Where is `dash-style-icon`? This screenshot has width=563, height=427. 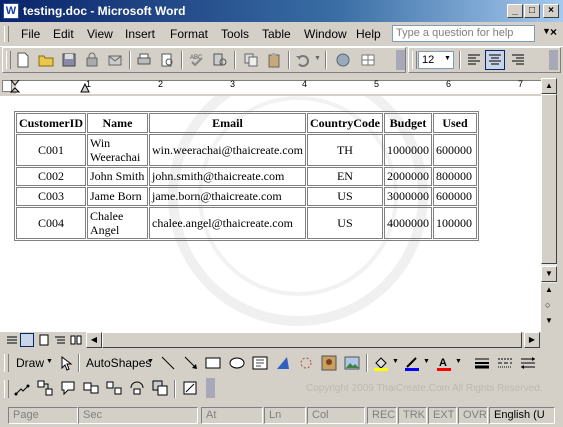 dash-style-icon is located at coordinates (505, 363).